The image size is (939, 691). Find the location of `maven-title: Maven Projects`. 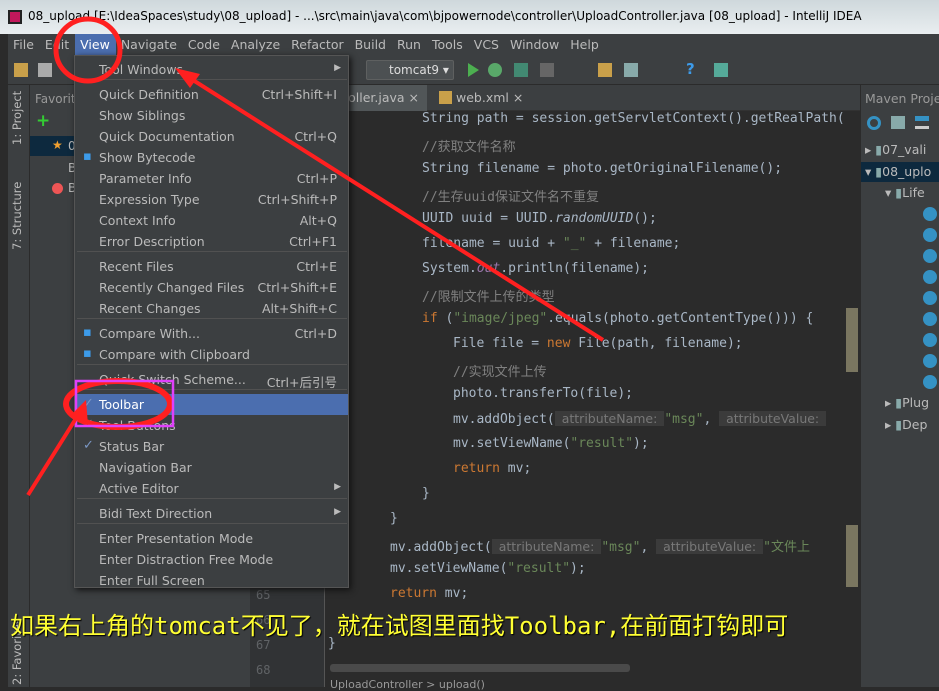

maven-title: Maven Projects is located at coordinates (902, 98).